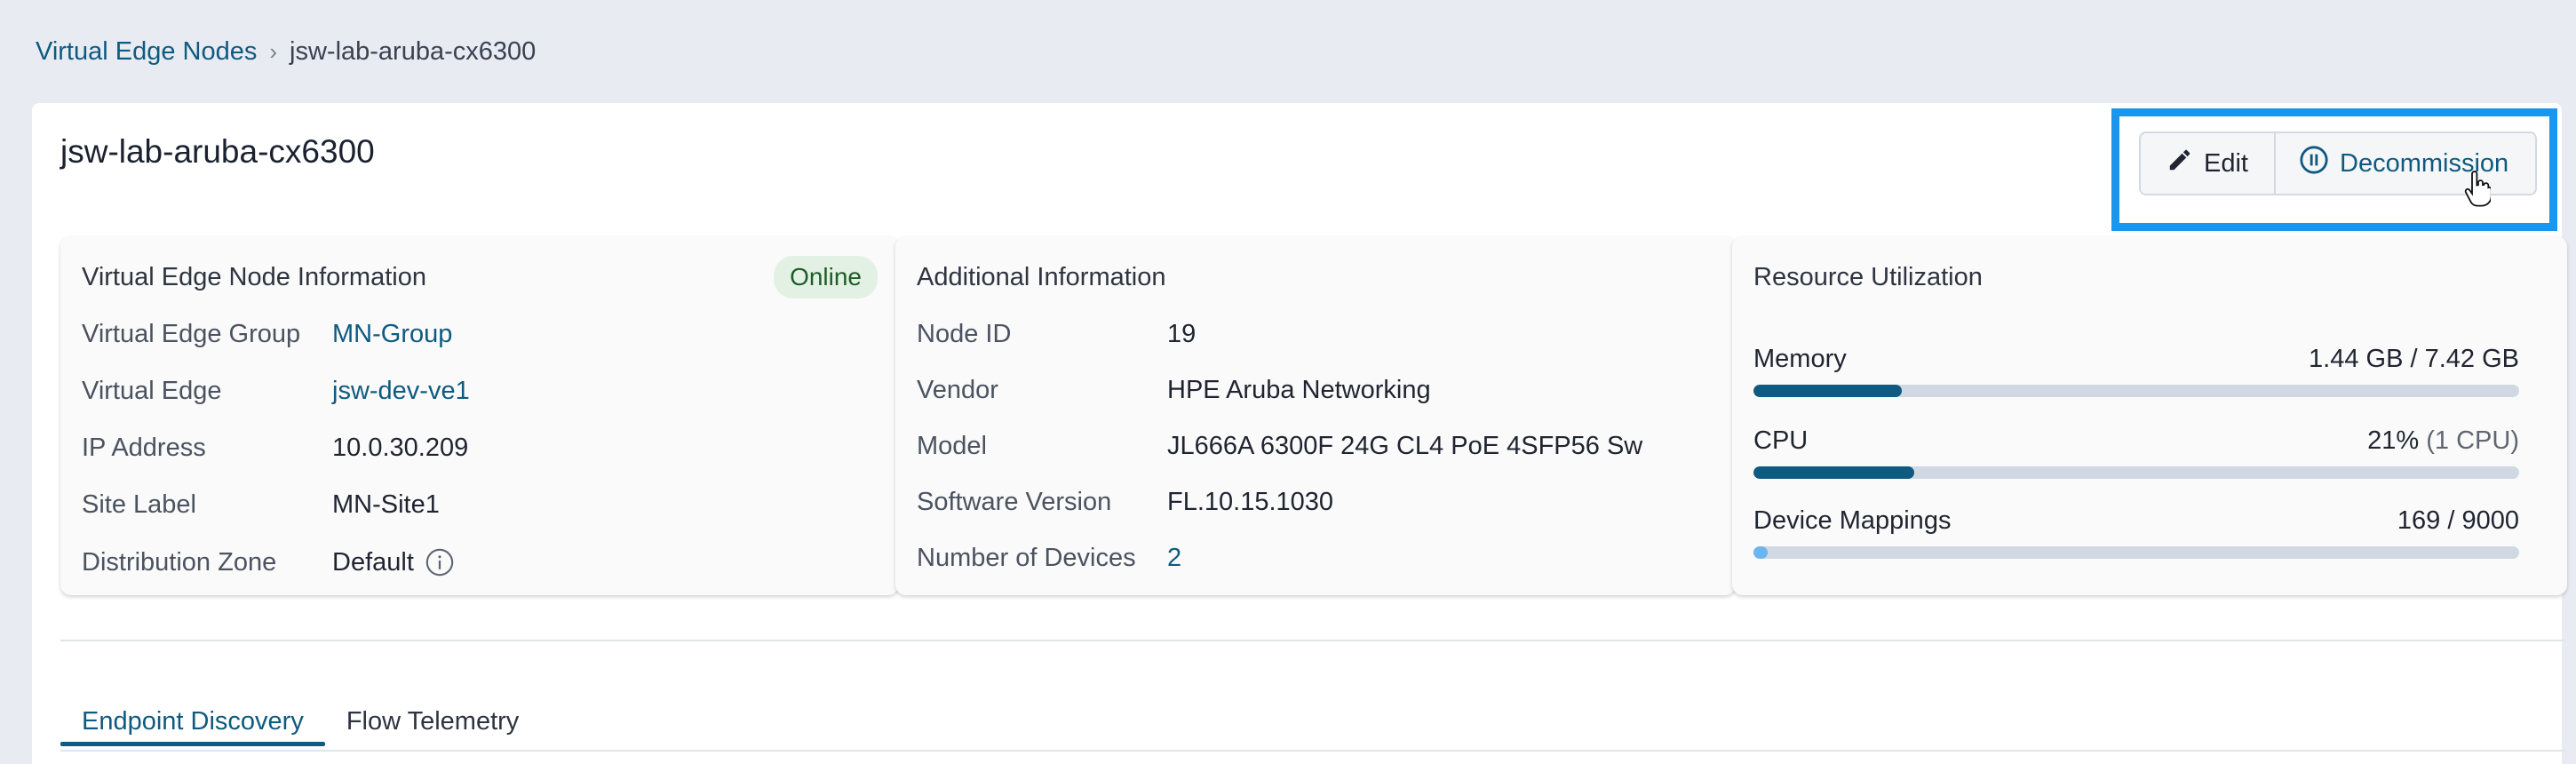  I want to click on util-device-mappings: Device Mappings 169 / 9000, so click(2136, 532).